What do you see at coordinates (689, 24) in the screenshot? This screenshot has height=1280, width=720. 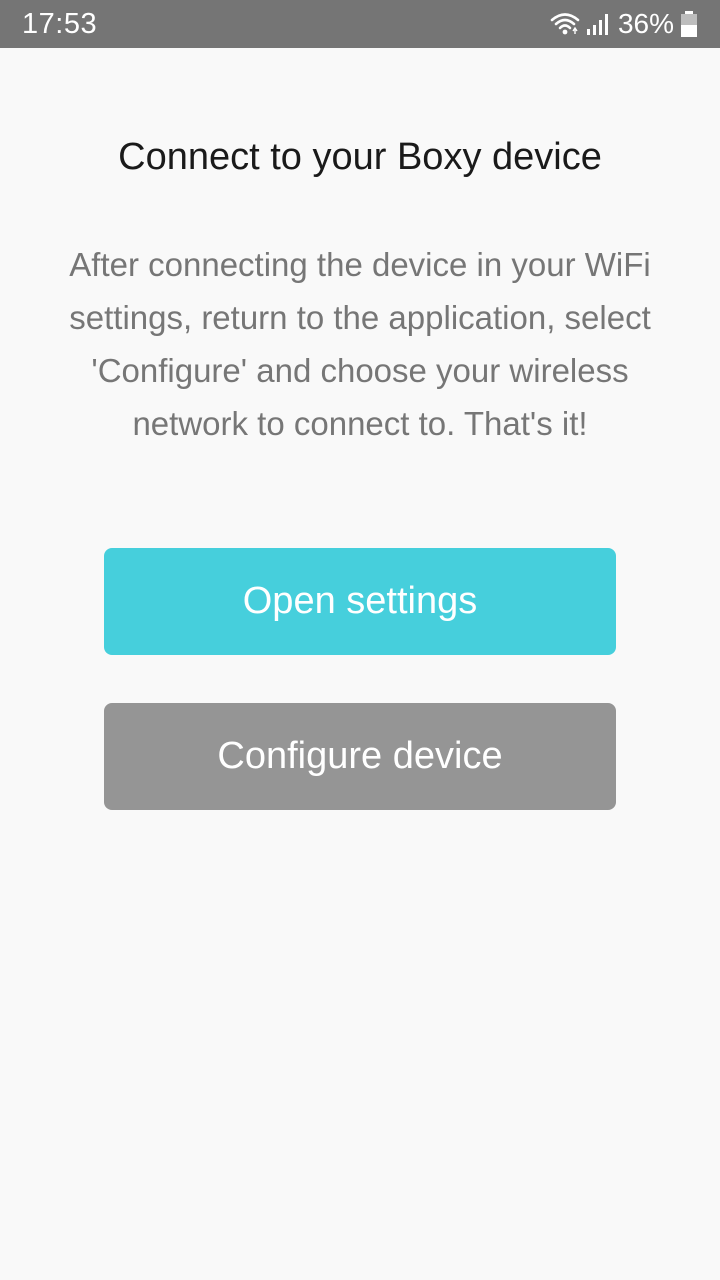 I see `battery-icon` at bounding box center [689, 24].